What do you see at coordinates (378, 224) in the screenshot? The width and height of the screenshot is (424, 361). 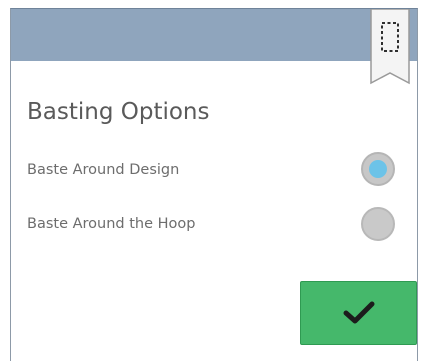 I see `radio-baste-around-hoop` at bounding box center [378, 224].